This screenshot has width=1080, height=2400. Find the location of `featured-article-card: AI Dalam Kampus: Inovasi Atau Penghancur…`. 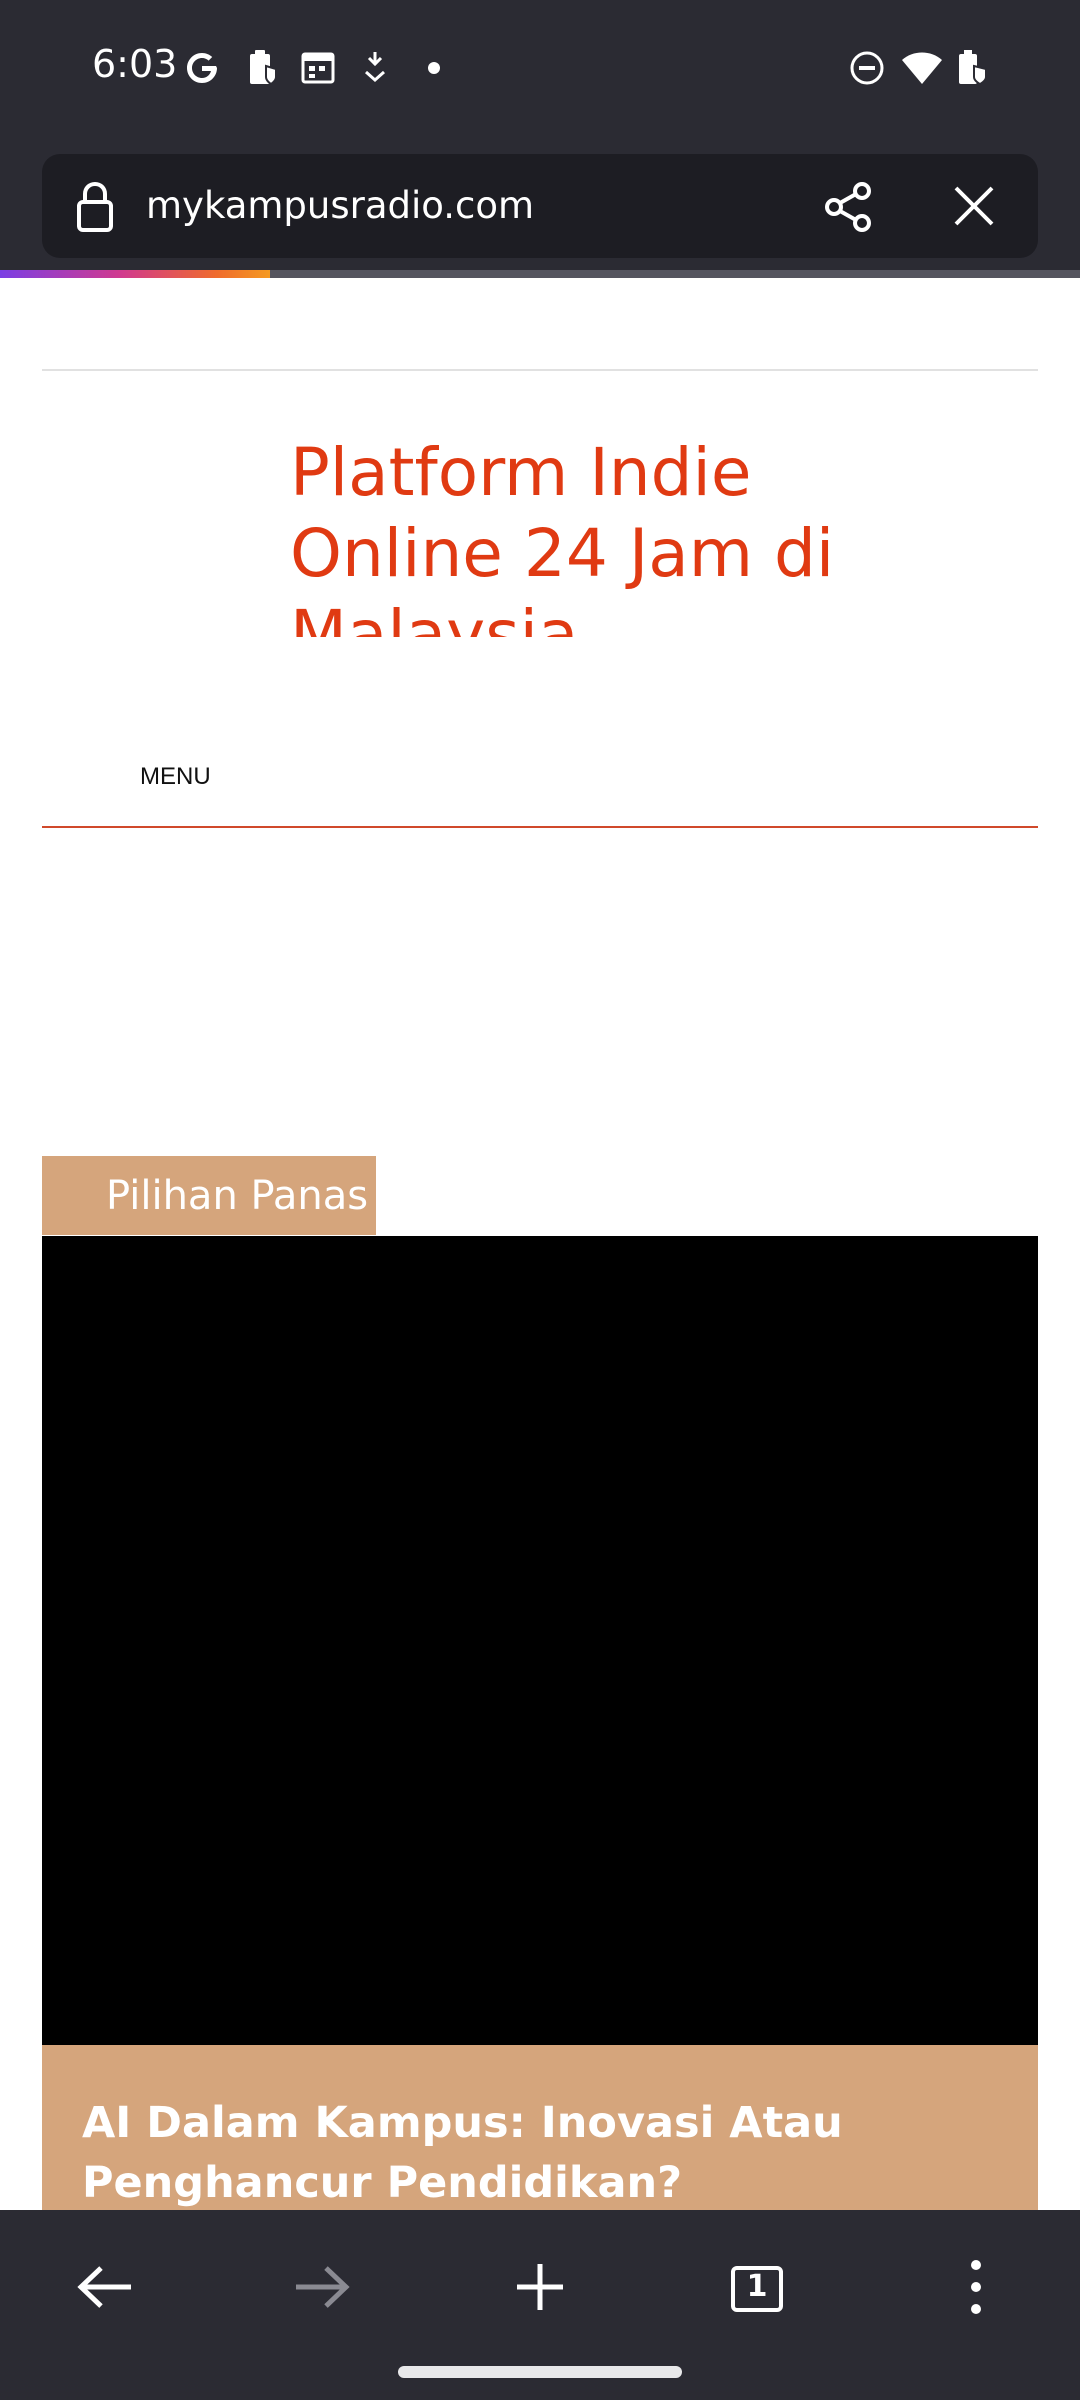

featured-article-card: AI Dalam Kampus: Inovasi Atau Penghancur… is located at coordinates (540, 2127).